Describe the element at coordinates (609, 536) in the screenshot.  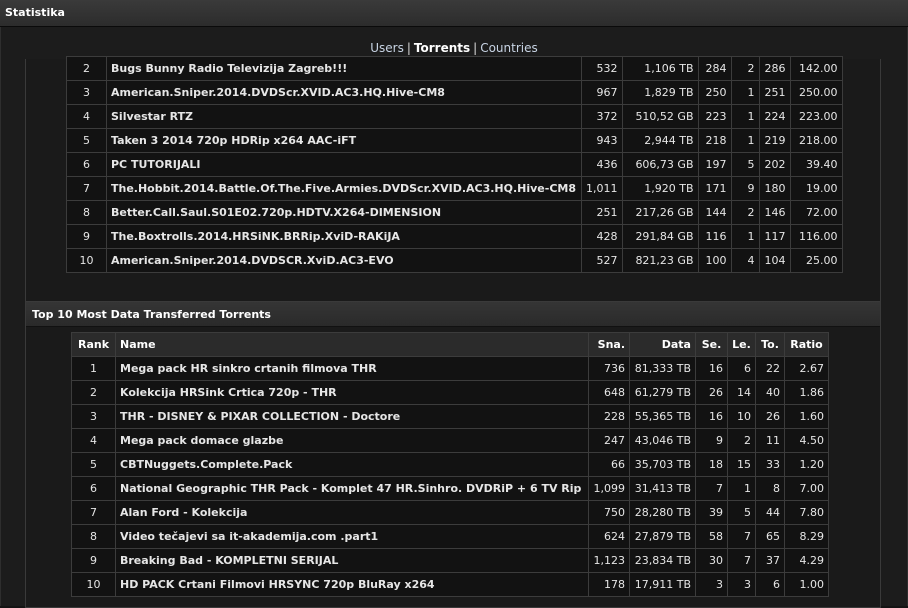
I see `snatched-cell: 624` at that location.